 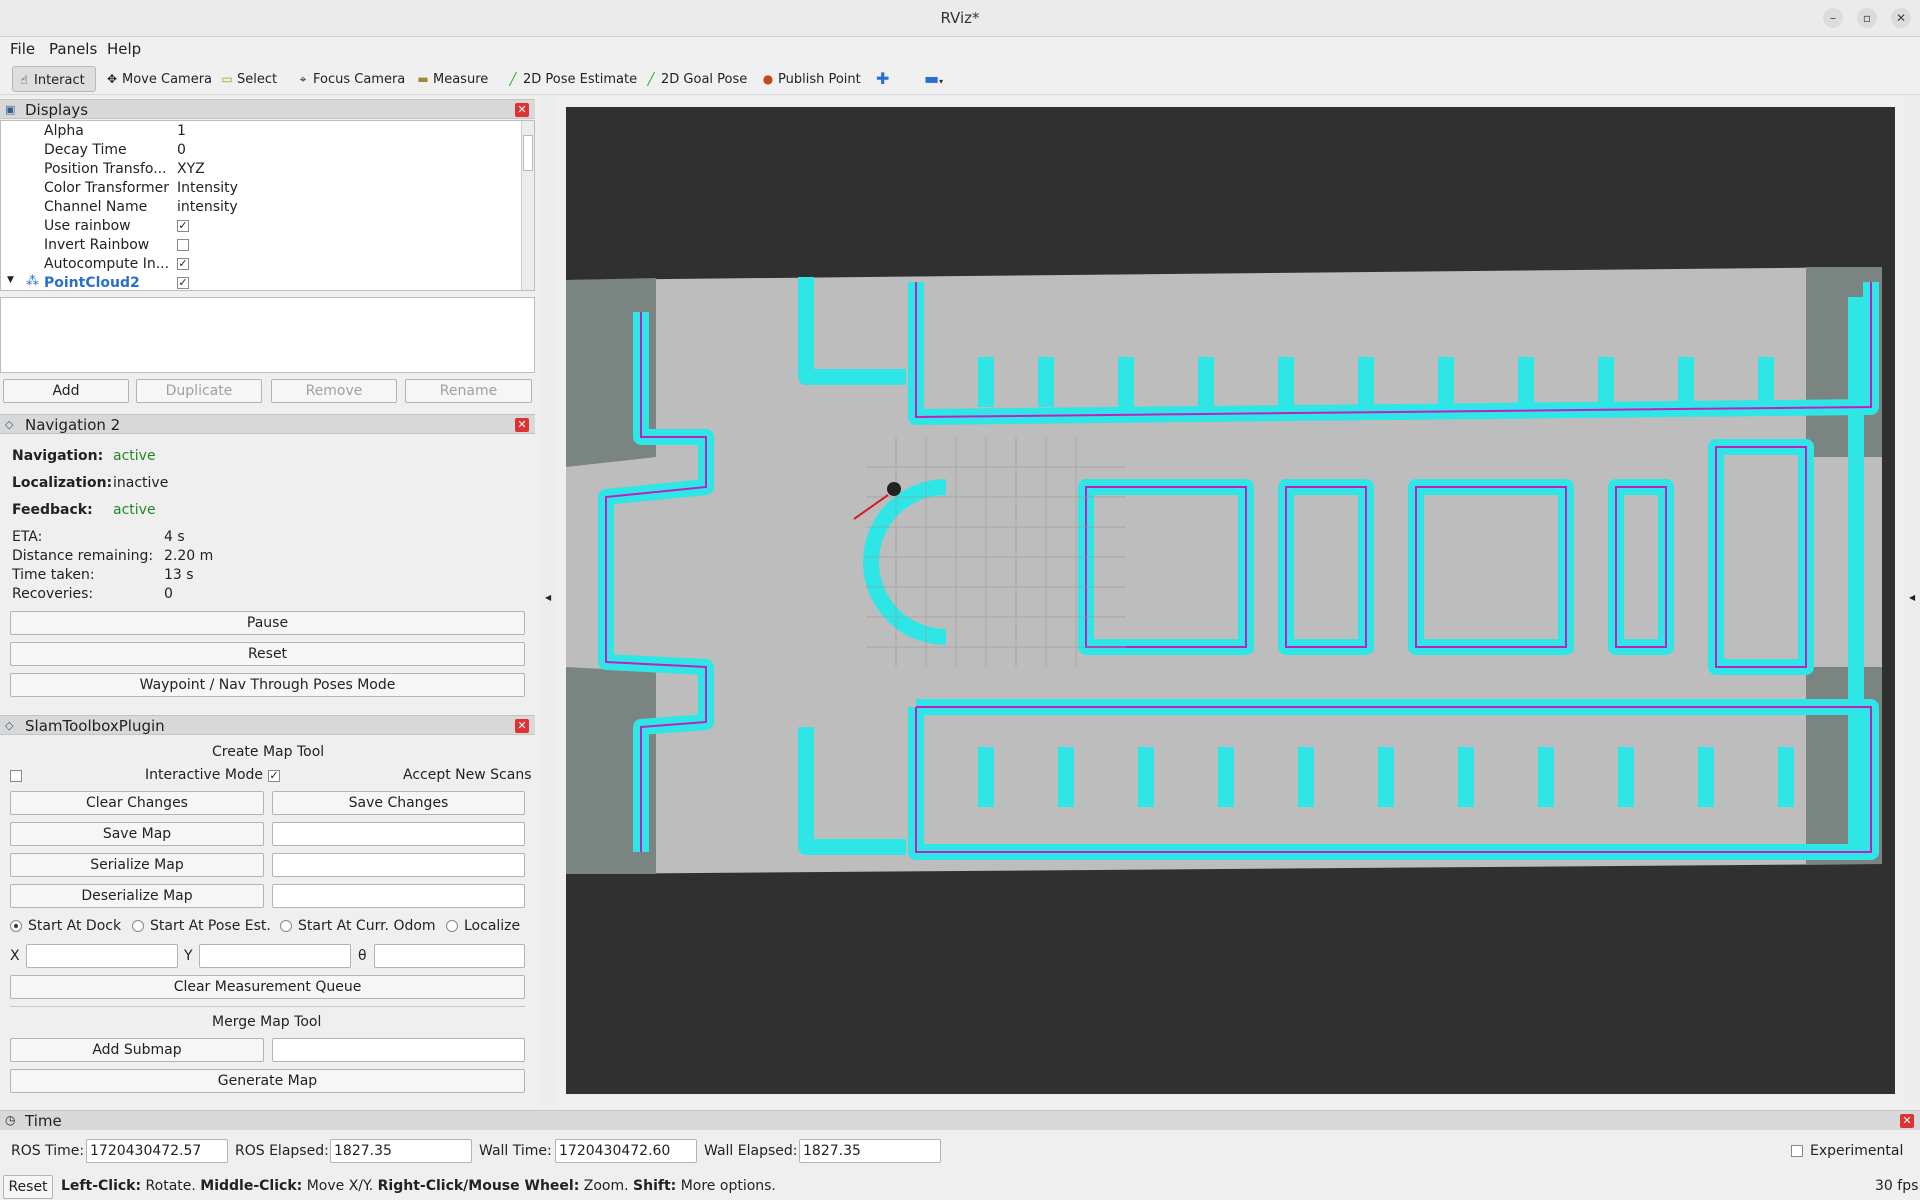 What do you see at coordinates (32, 281) in the screenshot?
I see `pointcloud-icon: ⁂` at bounding box center [32, 281].